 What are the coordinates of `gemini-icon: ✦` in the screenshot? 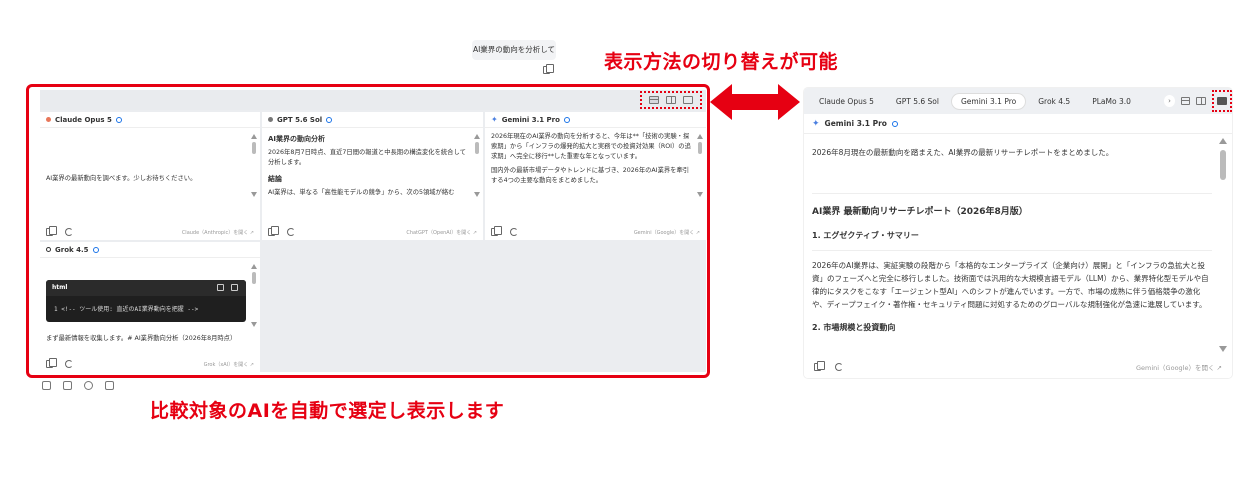 It's located at (816, 123).